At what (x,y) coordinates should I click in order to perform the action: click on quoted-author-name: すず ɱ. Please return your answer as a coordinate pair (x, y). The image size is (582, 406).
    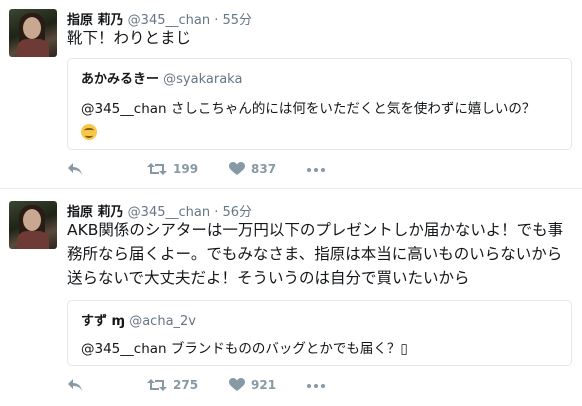
    Looking at the image, I should click on (103, 321).